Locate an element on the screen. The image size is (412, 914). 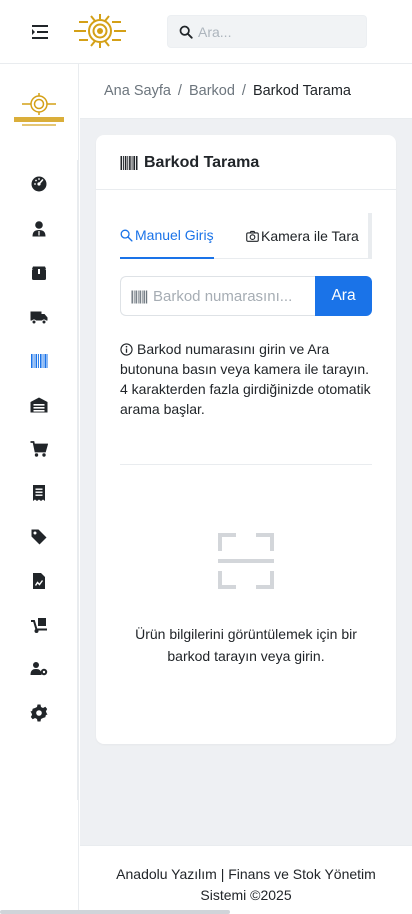
sidebar-item-settings is located at coordinates (39, 713).